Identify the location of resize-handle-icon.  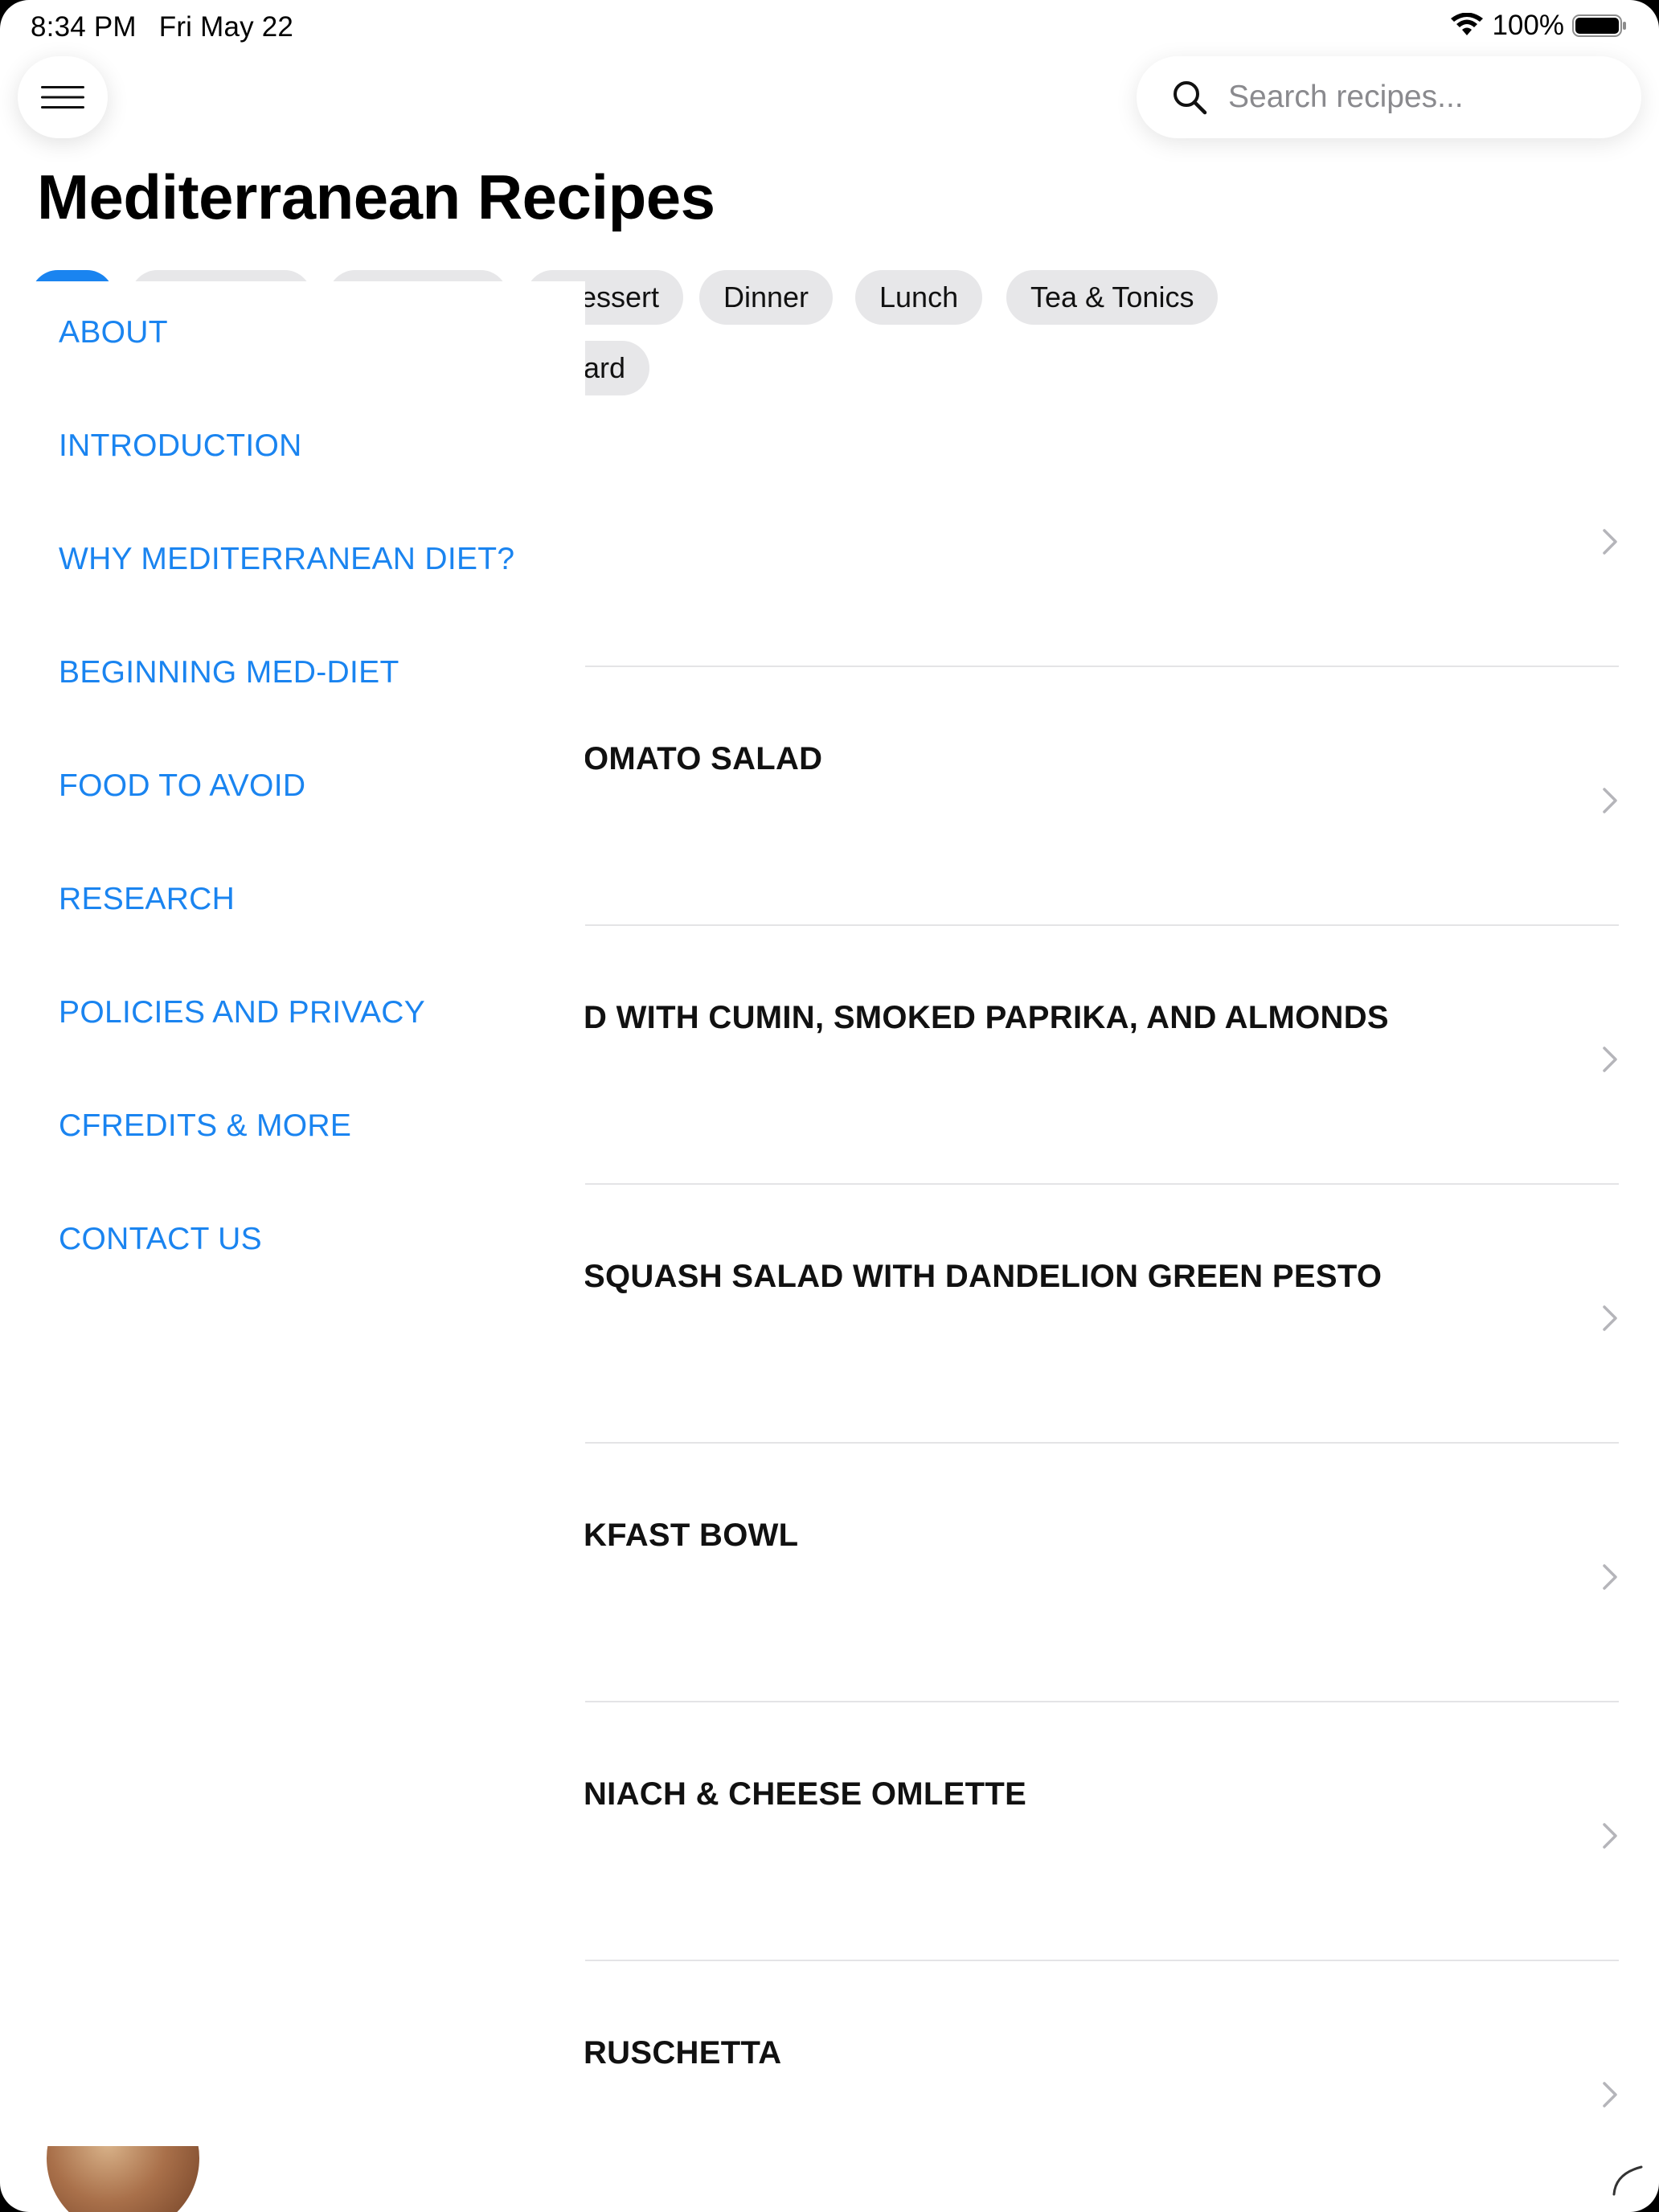
(1627, 2180).